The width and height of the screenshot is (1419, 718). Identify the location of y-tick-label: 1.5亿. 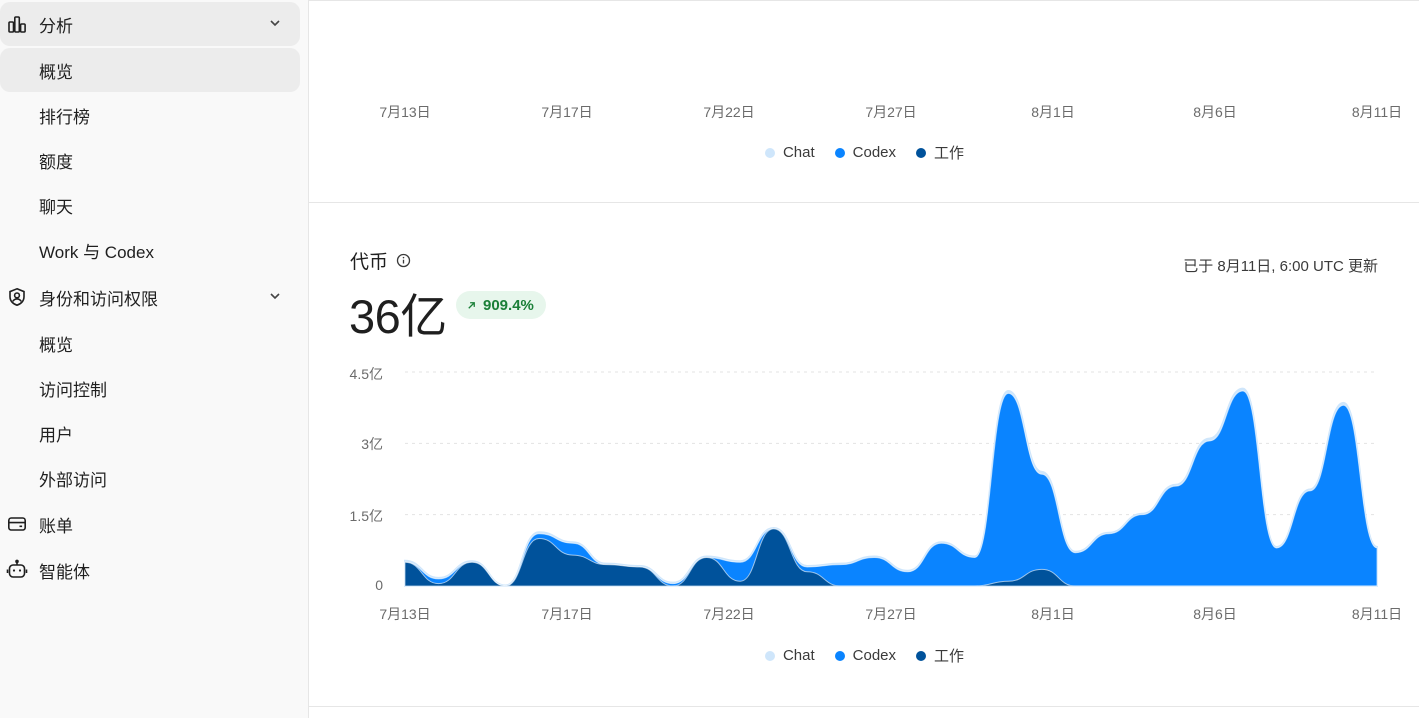
(366, 516).